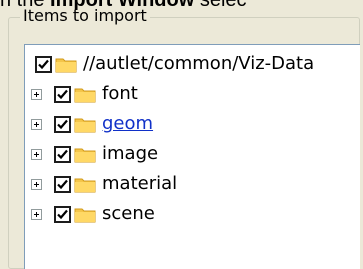  I want to click on tree-item-label: material, so click(139, 184).